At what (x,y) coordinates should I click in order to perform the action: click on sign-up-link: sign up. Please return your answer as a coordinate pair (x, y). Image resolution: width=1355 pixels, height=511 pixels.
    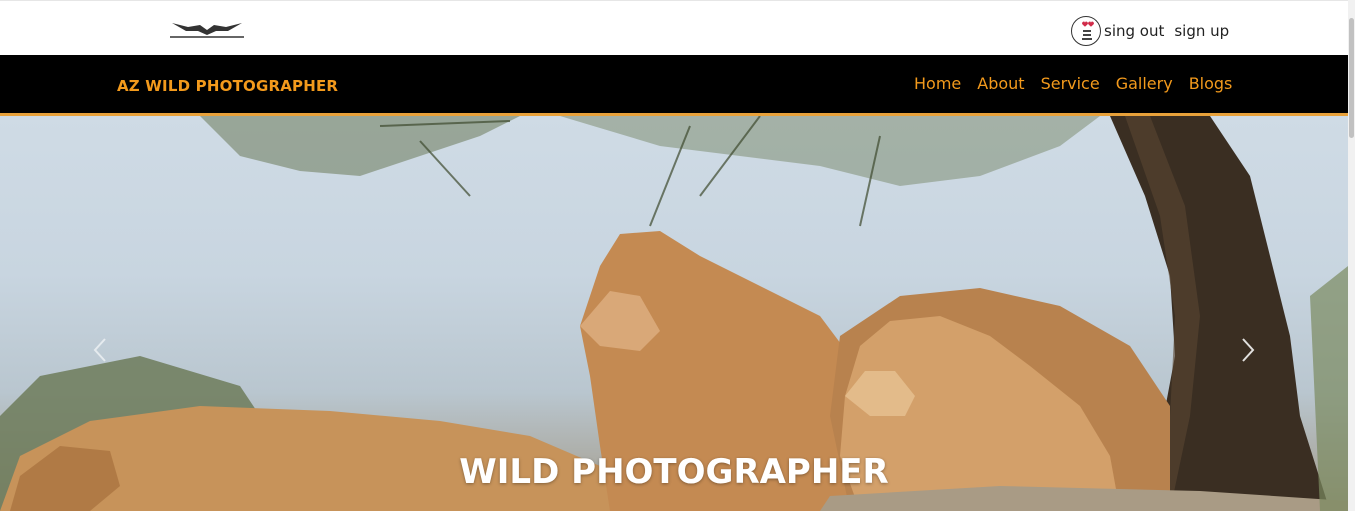
    Looking at the image, I should click on (1201, 31).